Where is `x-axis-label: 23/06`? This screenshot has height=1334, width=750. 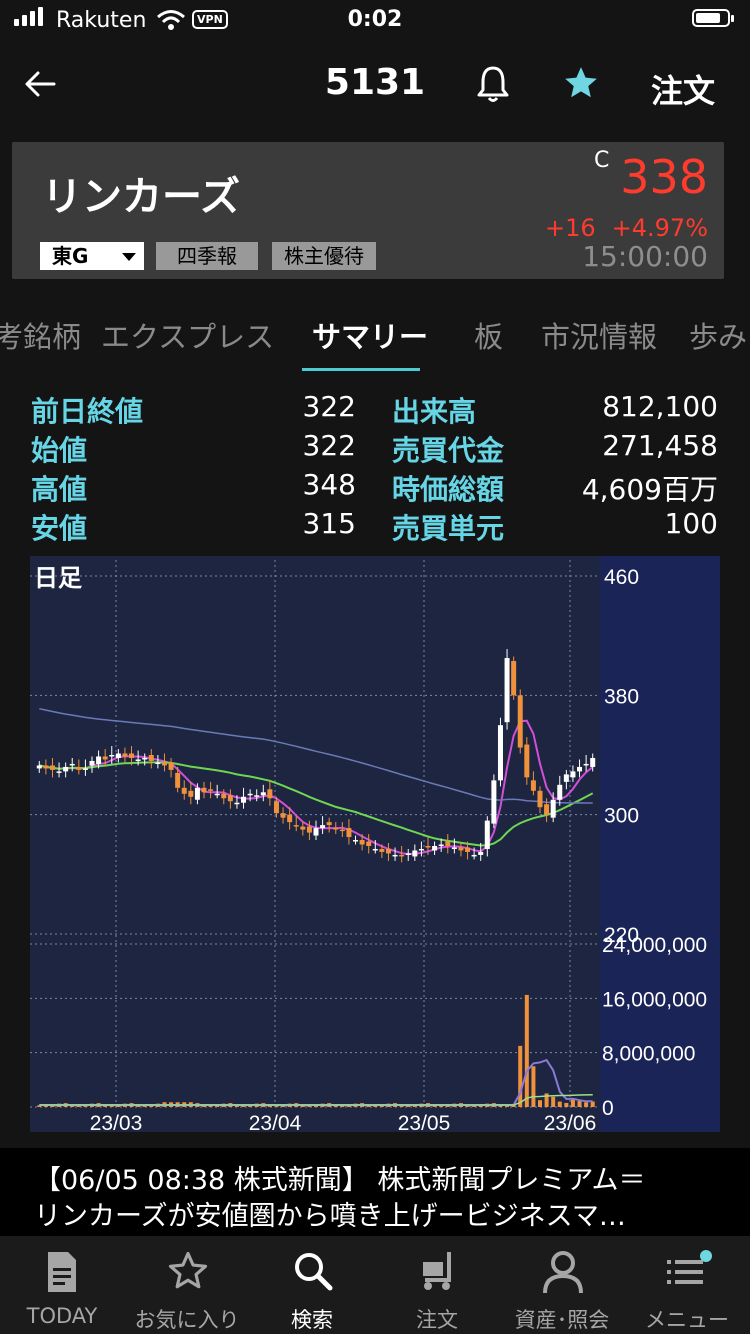
x-axis-label: 23/06 is located at coordinates (570, 1122).